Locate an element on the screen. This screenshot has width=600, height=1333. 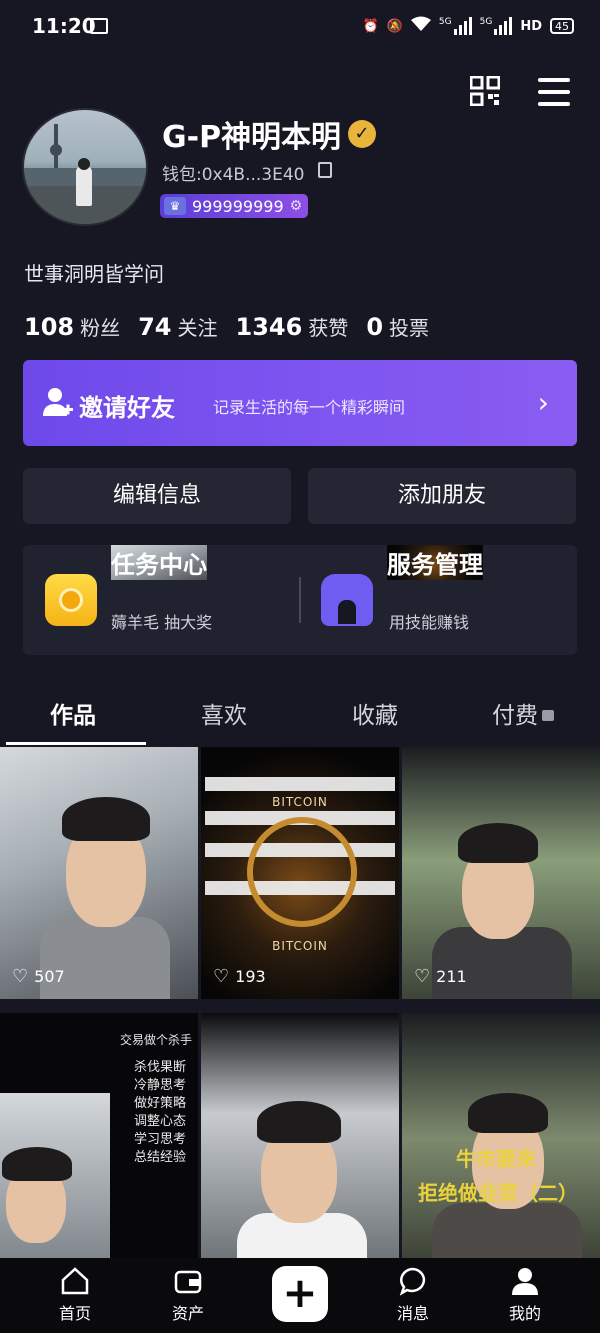
invite-friends-banner: 邀请好友 记录生活的每一个精彩瞬间 › is located at coordinates (300, 403).